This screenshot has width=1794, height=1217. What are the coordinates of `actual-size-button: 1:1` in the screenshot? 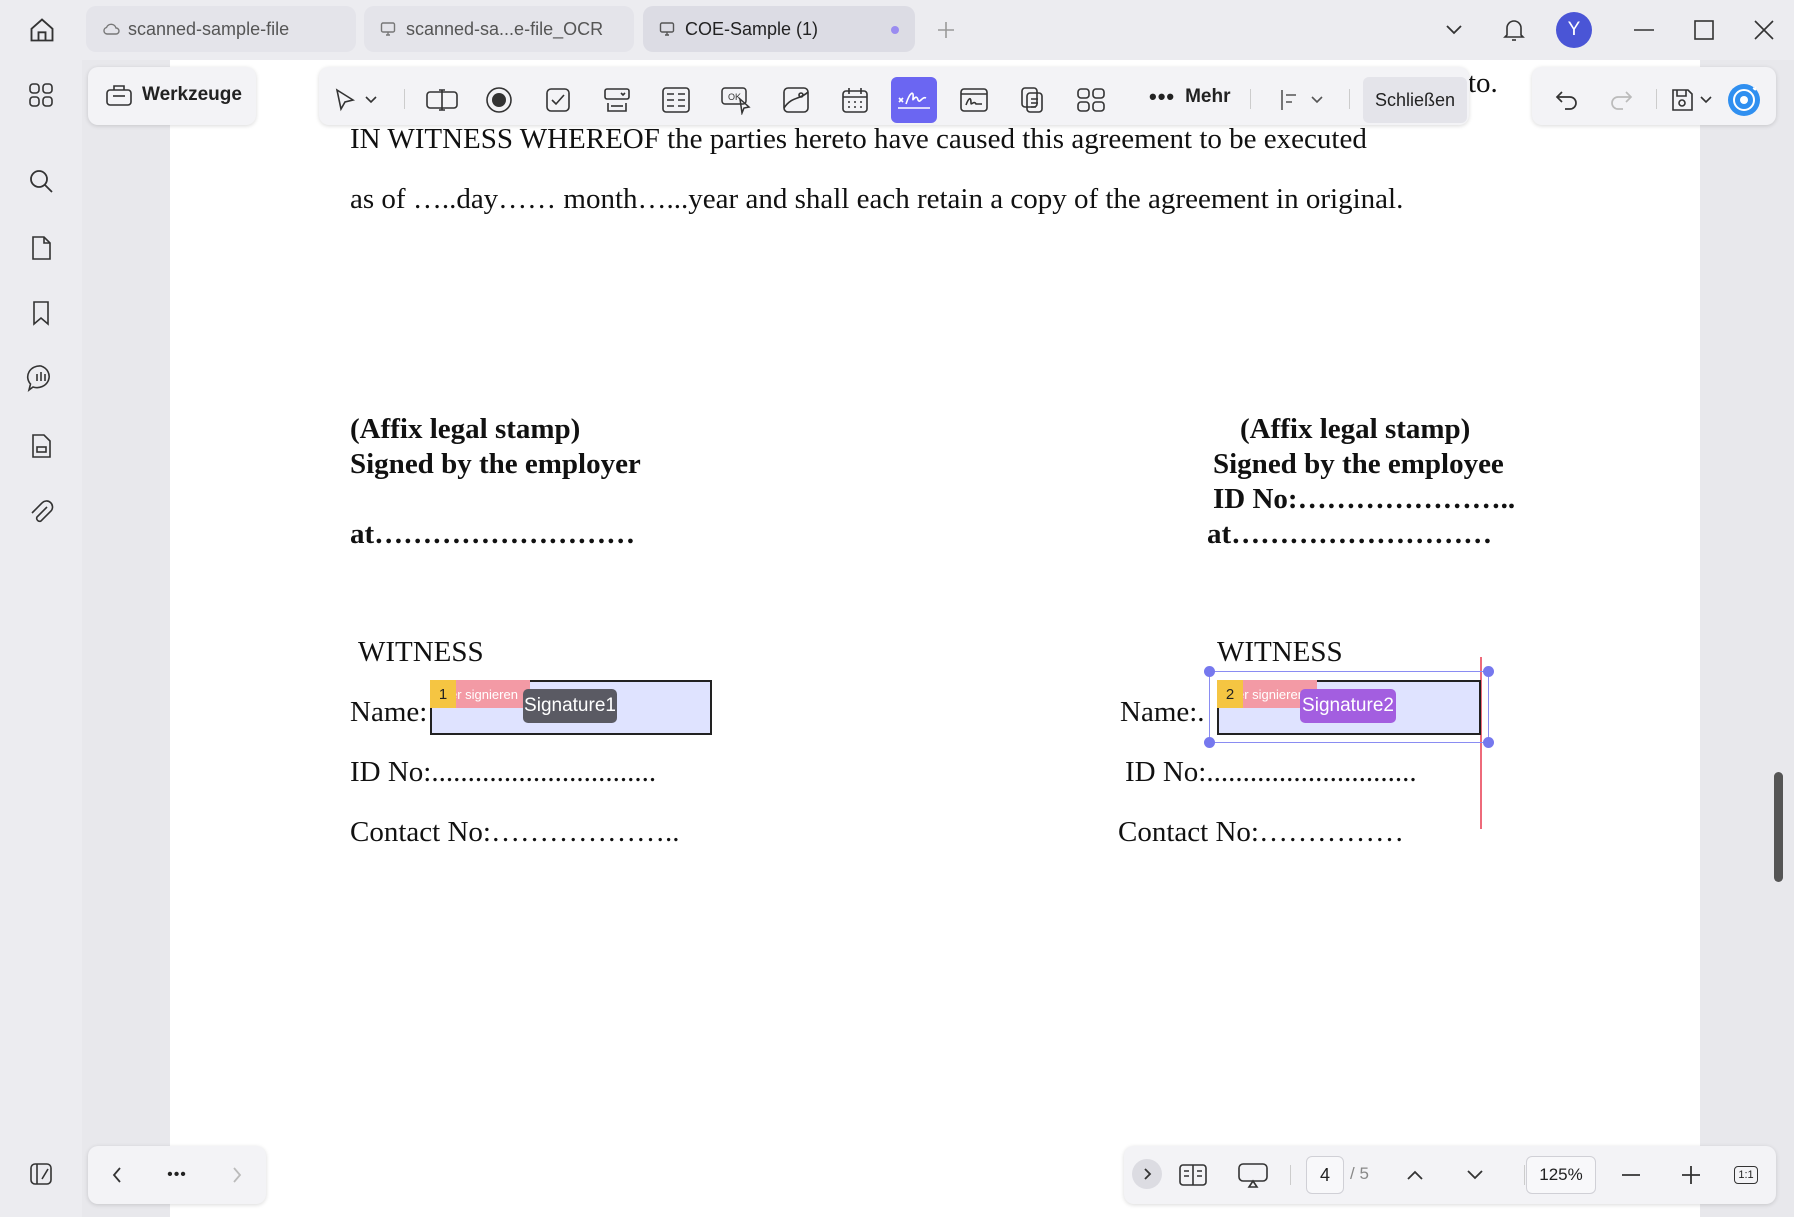 It's located at (1746, 1175).